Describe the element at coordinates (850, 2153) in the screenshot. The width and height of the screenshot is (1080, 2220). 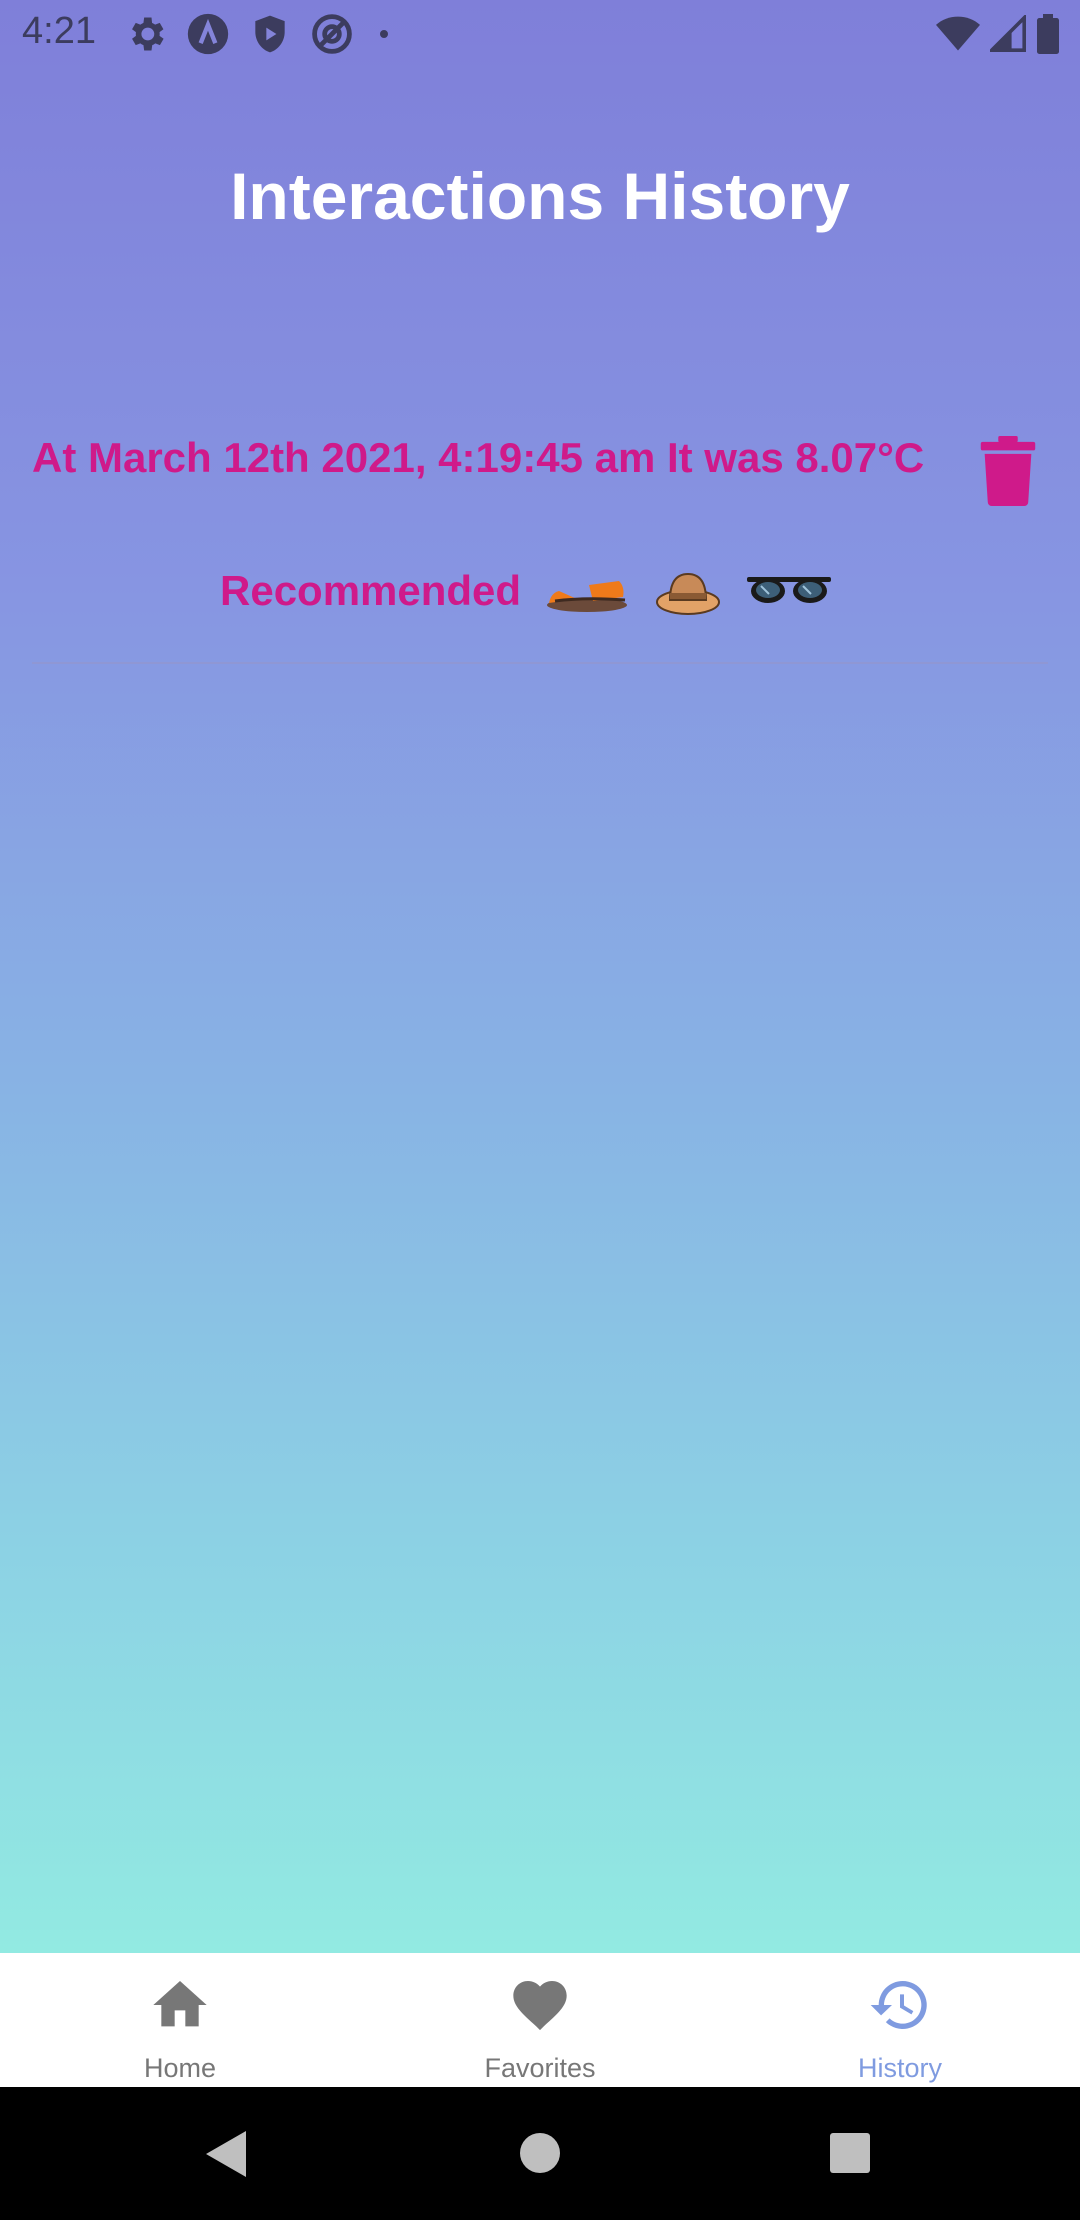
I see `recents-button` at that location.